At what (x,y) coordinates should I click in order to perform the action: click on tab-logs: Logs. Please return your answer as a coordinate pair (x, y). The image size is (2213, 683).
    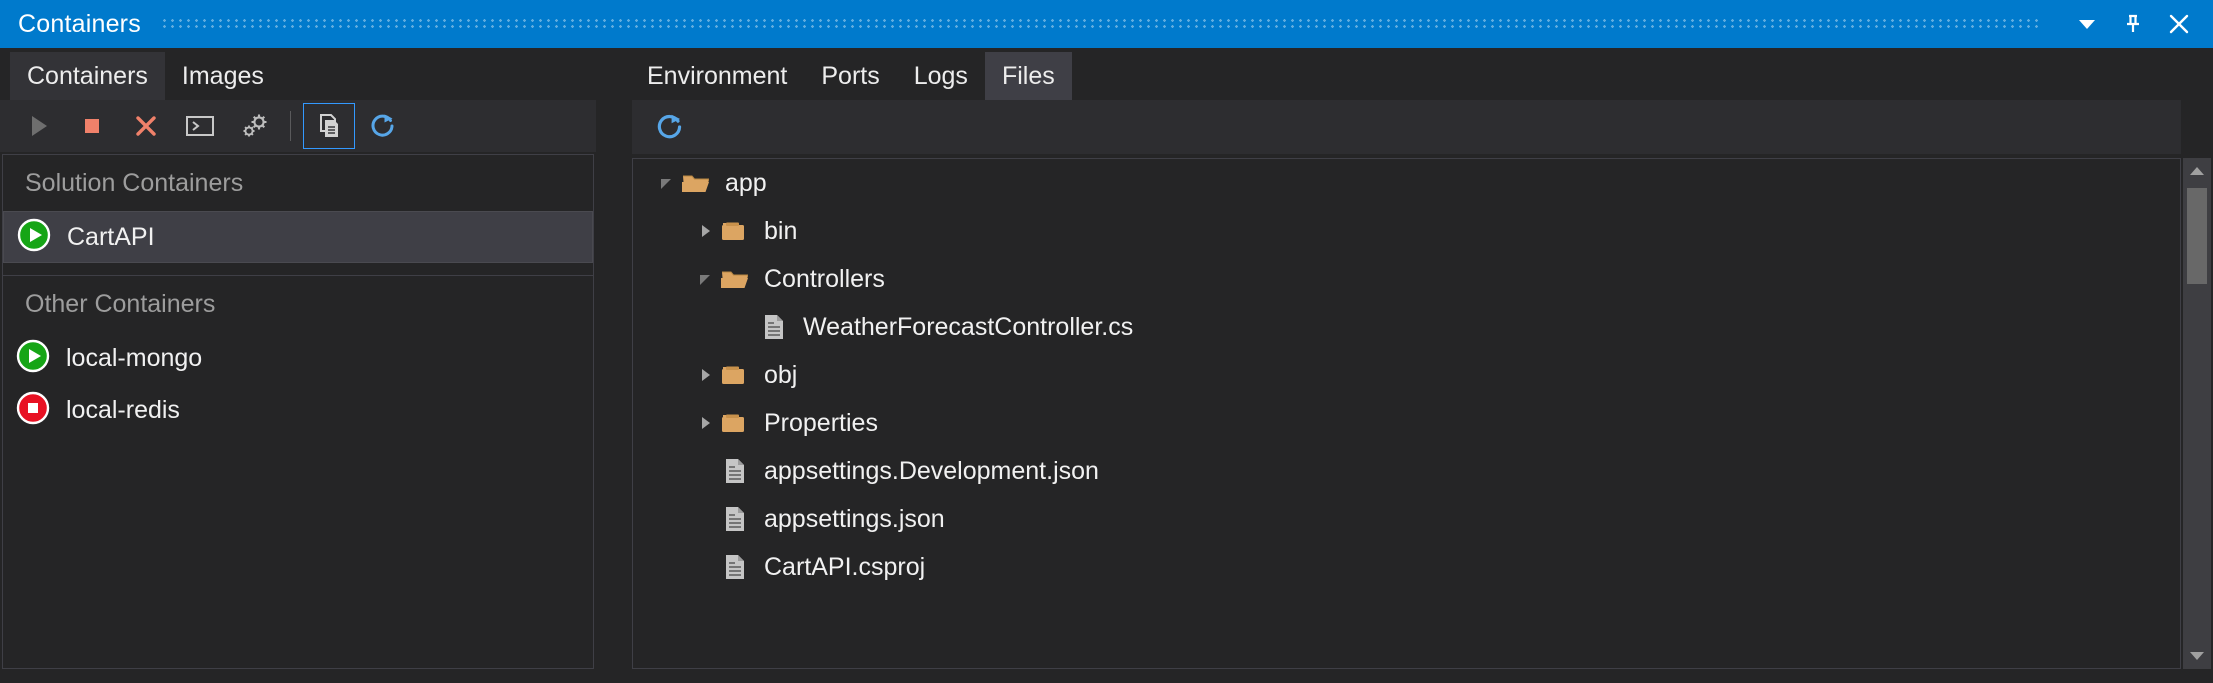
    Looking at the image, I should click on (941, 76).